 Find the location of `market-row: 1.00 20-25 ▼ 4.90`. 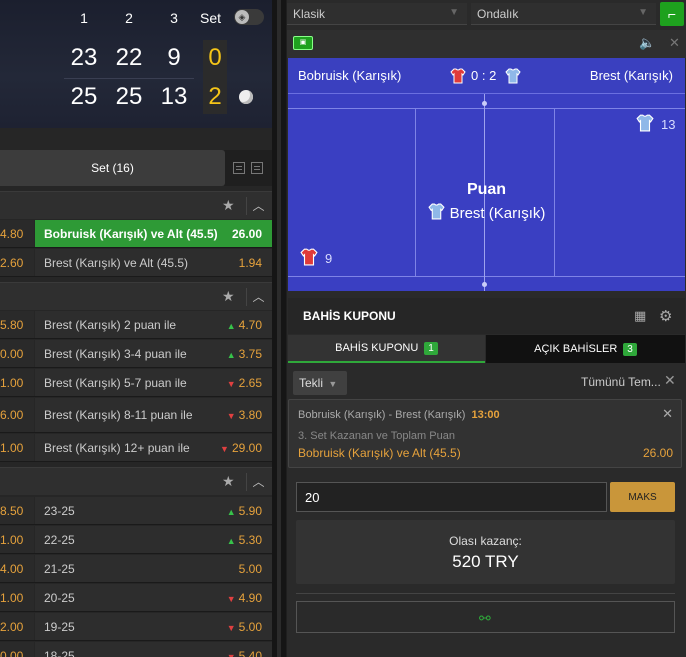

market-row: 1.00 20-25 ▼ 4.90 is located at coordinates (136, 598).